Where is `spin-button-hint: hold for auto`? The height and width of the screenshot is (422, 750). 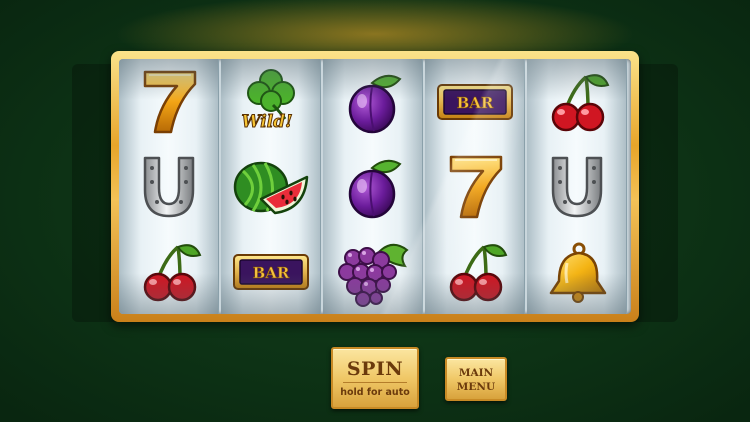 spin-button-hint: hold for auto is located at coordinates (375, 392).